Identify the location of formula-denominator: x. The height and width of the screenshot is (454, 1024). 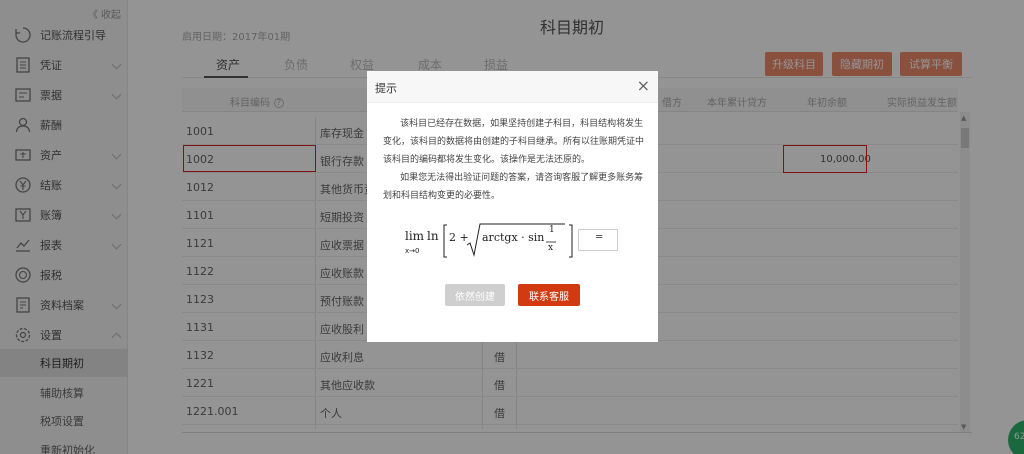
(551, 248).